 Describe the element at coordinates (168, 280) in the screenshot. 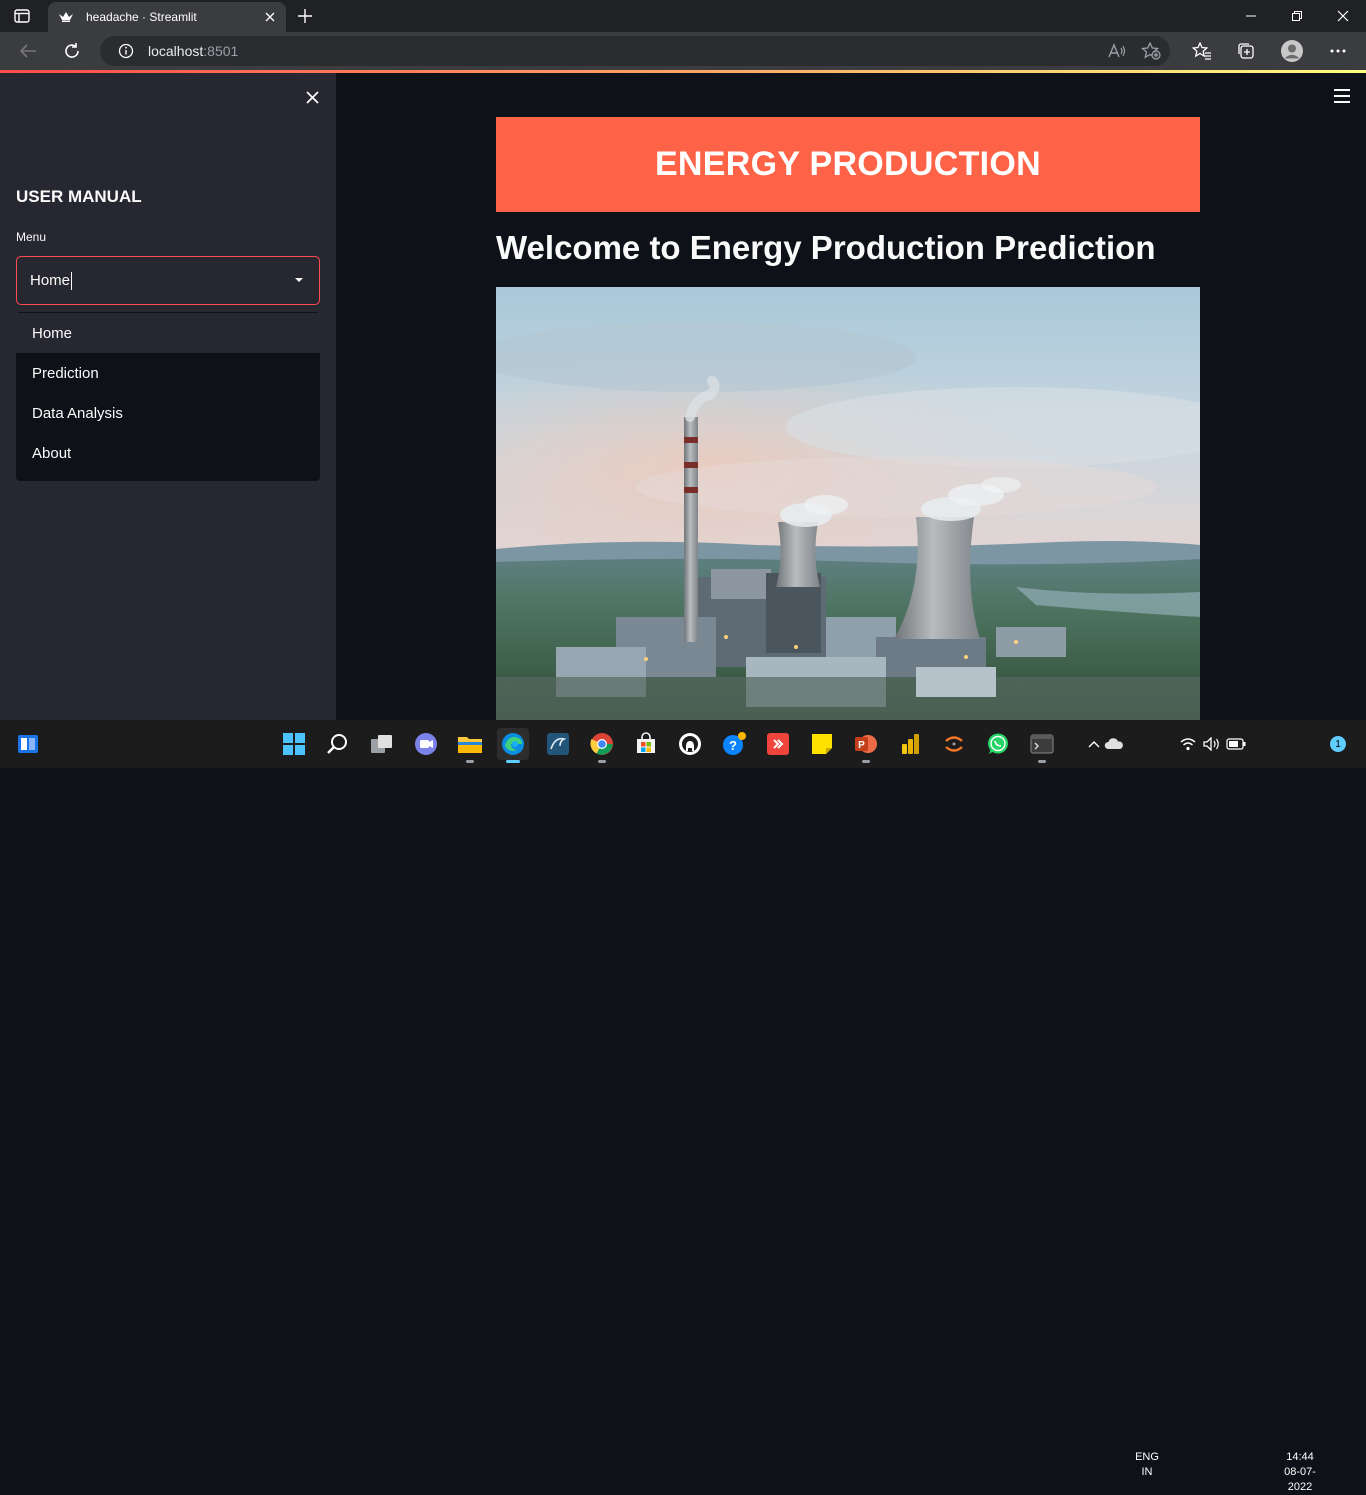

I see `menu-select: Home` at that location.